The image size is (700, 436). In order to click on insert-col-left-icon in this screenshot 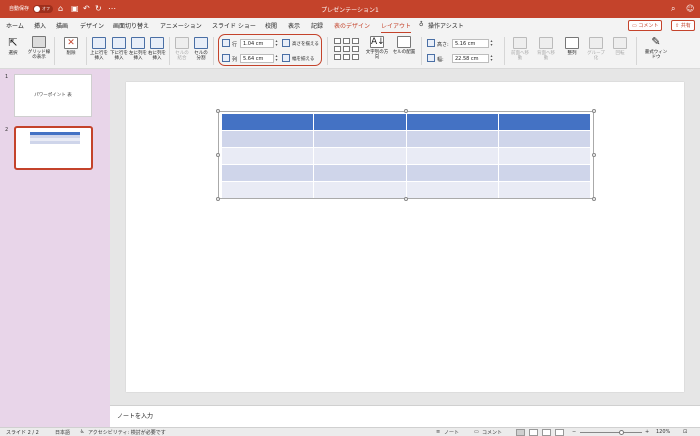, I will do `click(138, 43)`.